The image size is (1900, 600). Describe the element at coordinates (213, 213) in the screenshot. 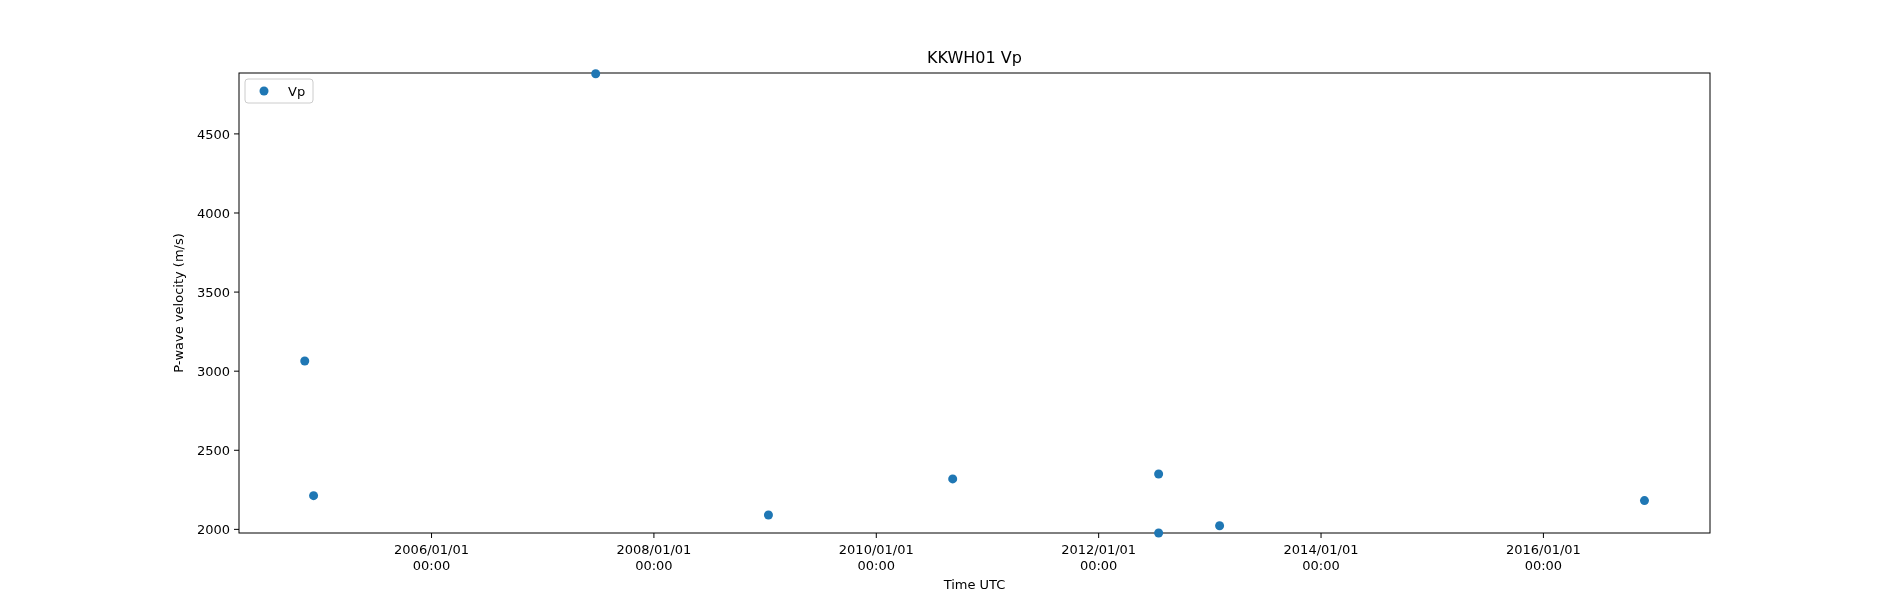

I see `y-tick-label: 4000` at that location.